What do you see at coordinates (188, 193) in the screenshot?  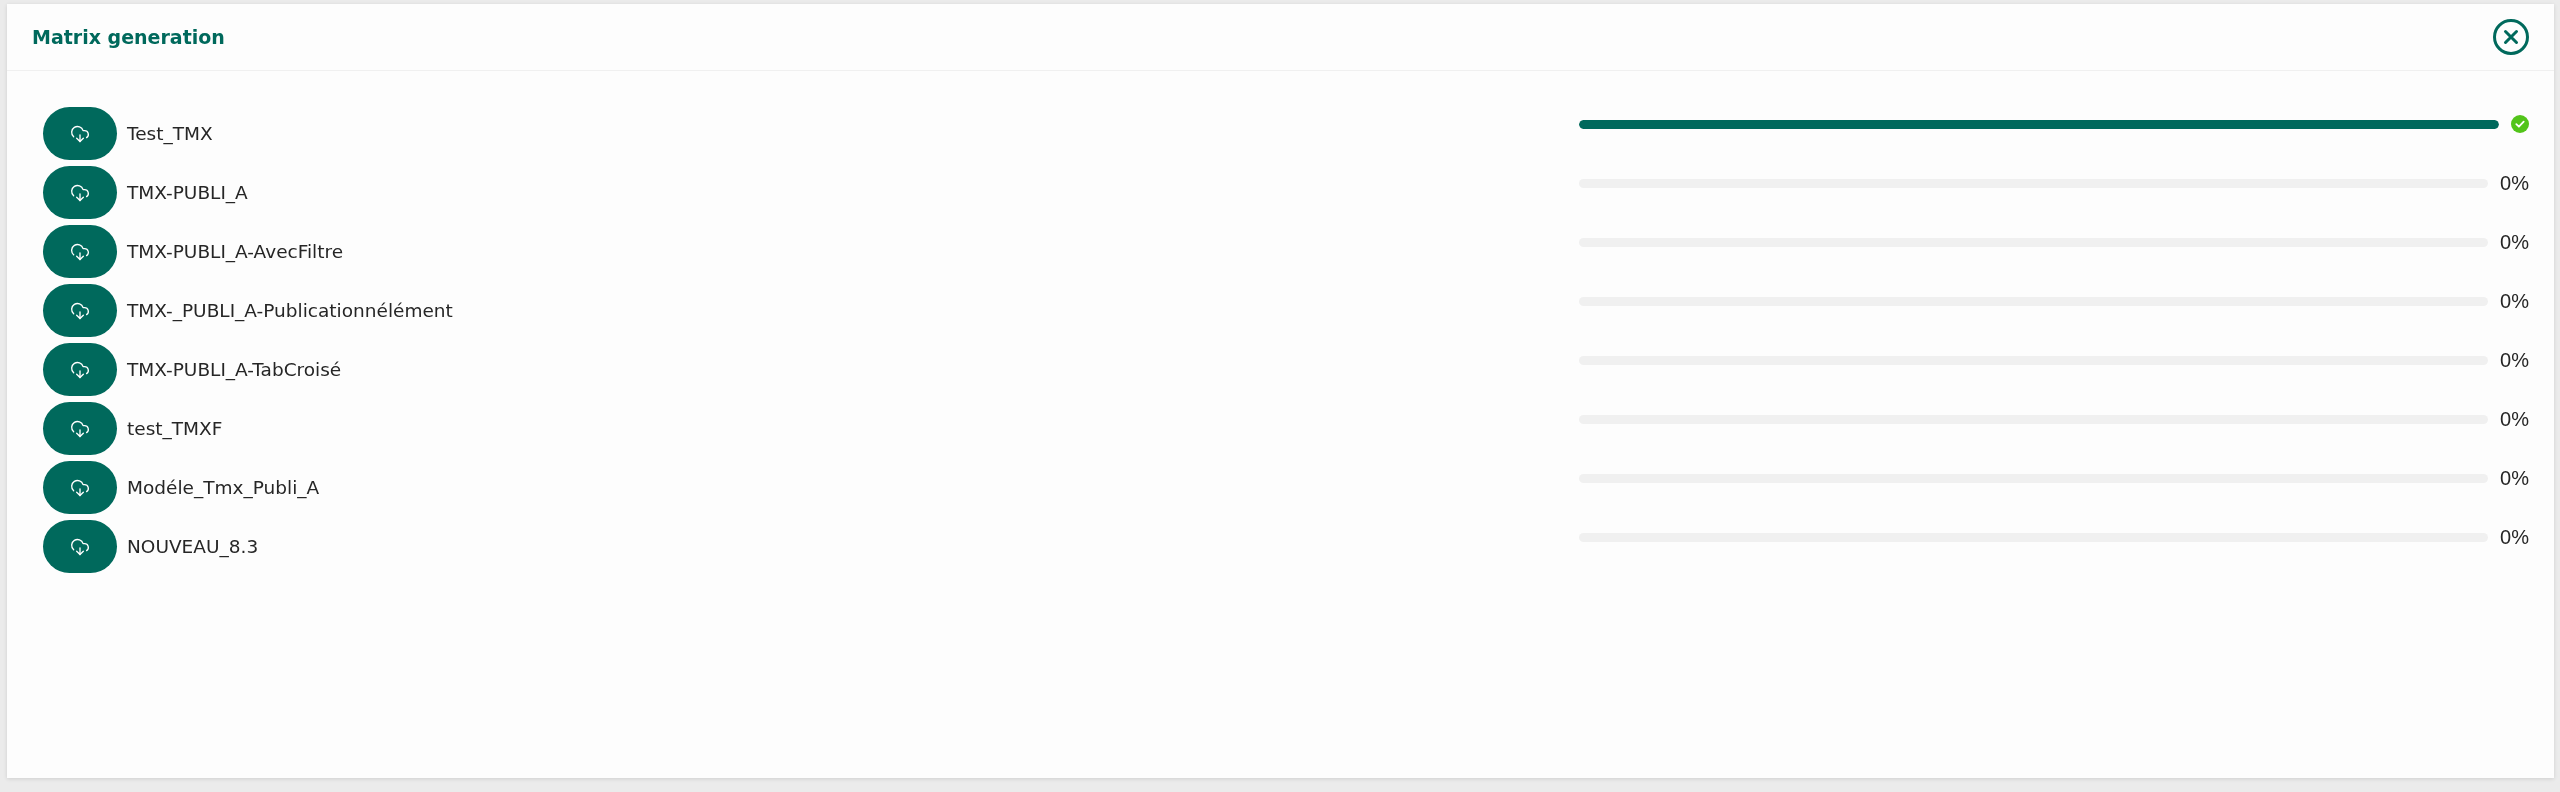 I see `file-name: TMX-PUBLI_A` at bounding box center [188, 193].